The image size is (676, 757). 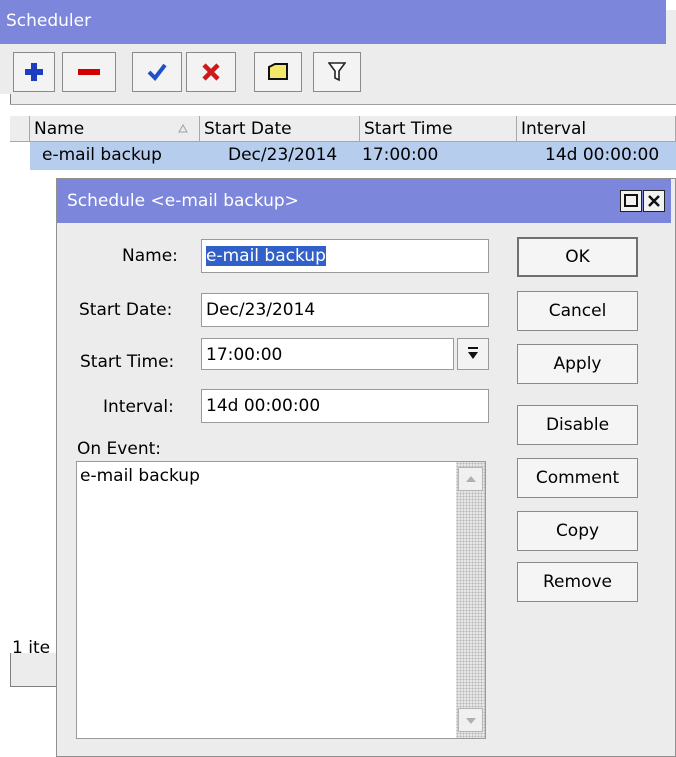 I want to click on row-name: e-mail backup, so click(x=102, y=155).